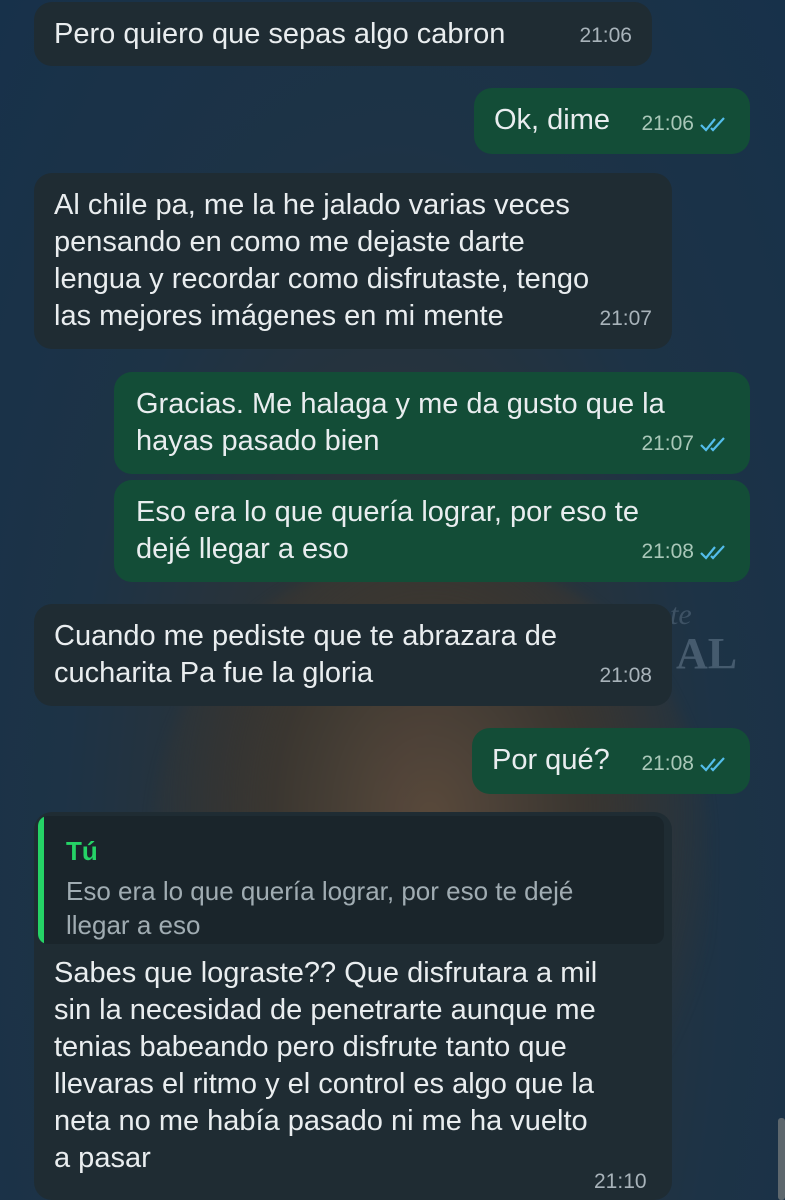 This screenshot has width=785, height=1200. I want to click on background-watermark-text-2: AL, so click(707, 653).